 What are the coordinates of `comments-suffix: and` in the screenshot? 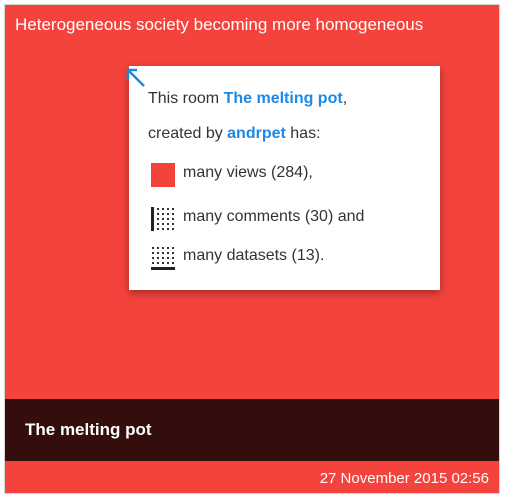 It's located at (349, 216).